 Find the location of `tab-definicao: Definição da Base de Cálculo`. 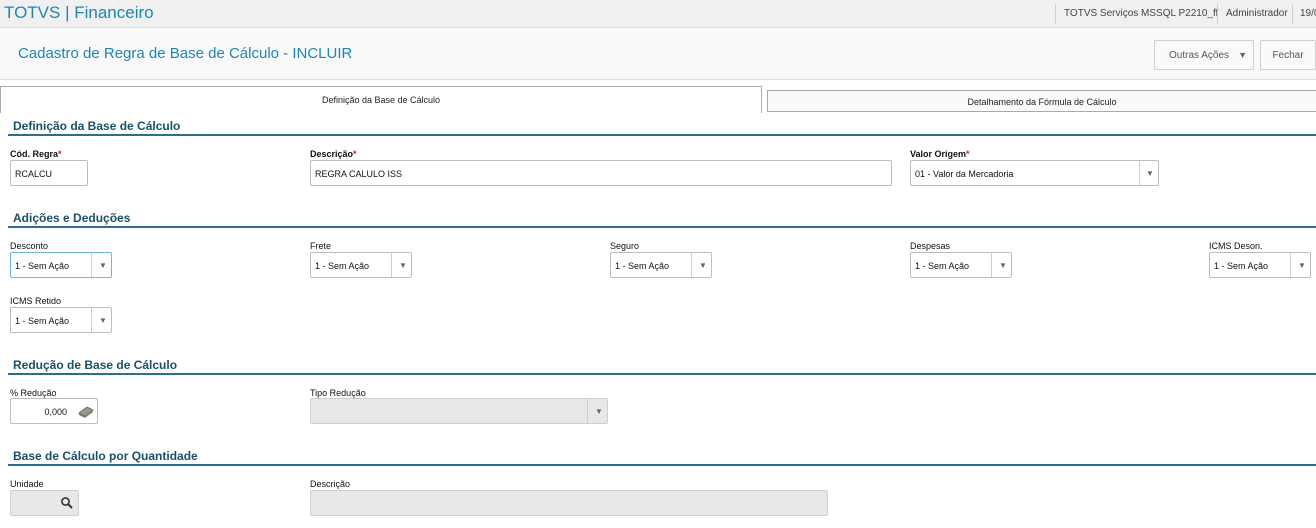

tab-definicao: Definição da Base de Cálculo is located at coordinates (381, 99).